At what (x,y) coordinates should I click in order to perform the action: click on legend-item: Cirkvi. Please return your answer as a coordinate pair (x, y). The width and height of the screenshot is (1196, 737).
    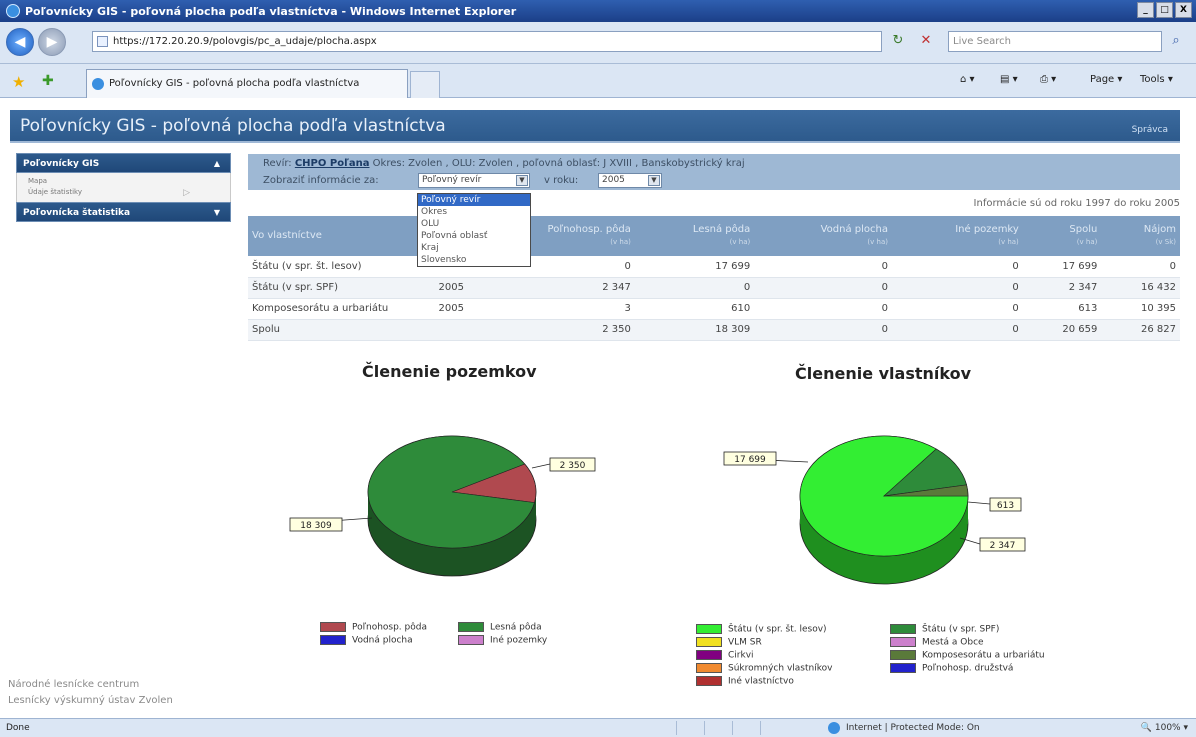
    Looking at the image, I should click on (725, 655).